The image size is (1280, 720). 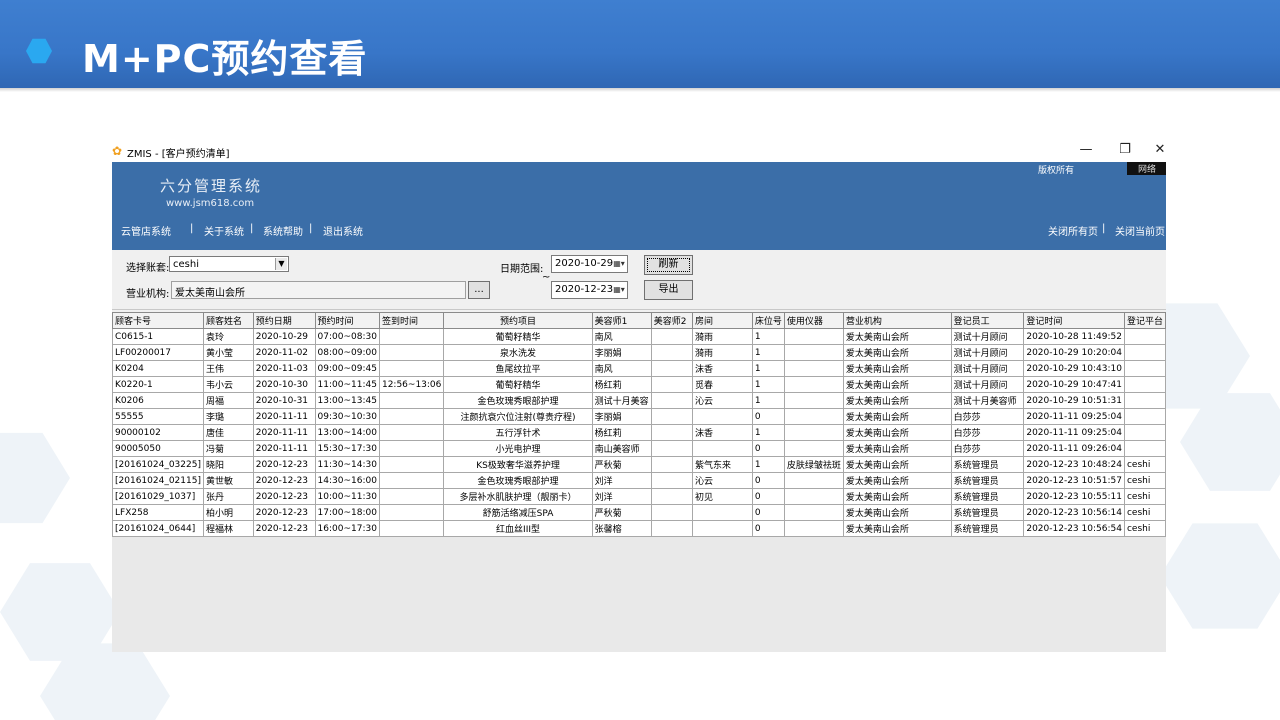 What do you see at coordinates (1074, 384) in the screenshot?
I see `cell-register-time: 2020-10-29 10:47:41` at bounding box center [1074, 384].